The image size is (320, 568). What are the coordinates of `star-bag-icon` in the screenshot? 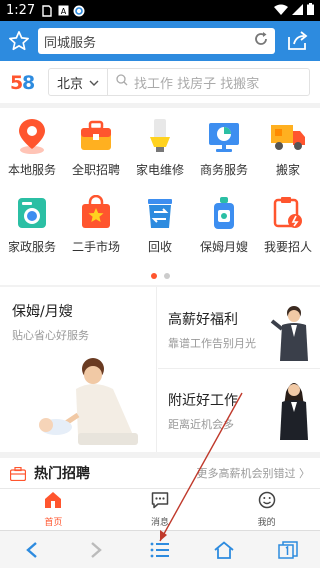 It's located at (96, 213).